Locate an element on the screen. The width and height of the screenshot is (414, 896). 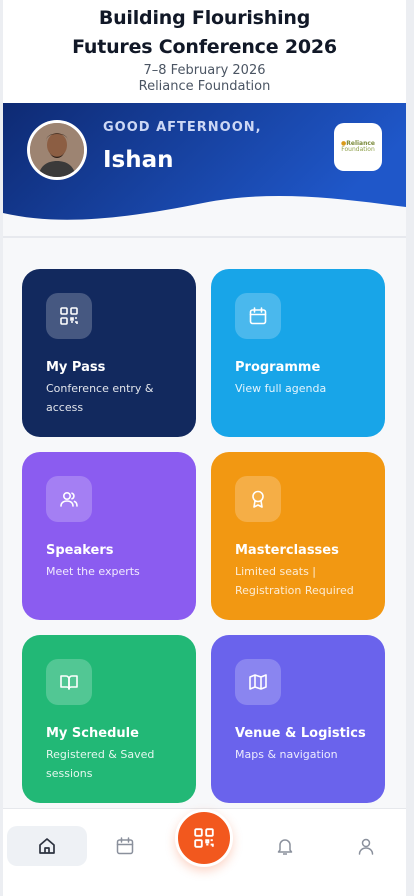
users-icon is located at coordinates (69, 499).